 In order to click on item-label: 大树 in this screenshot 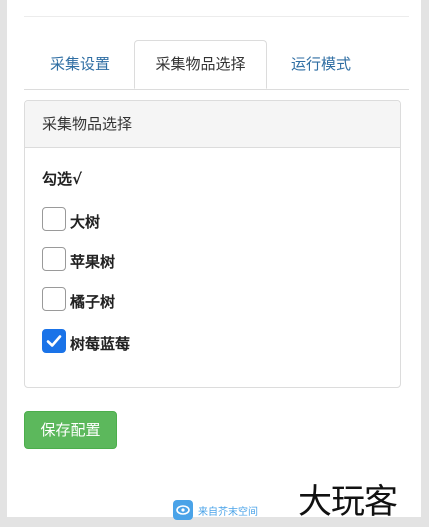, I will do `click(85, 222)`.